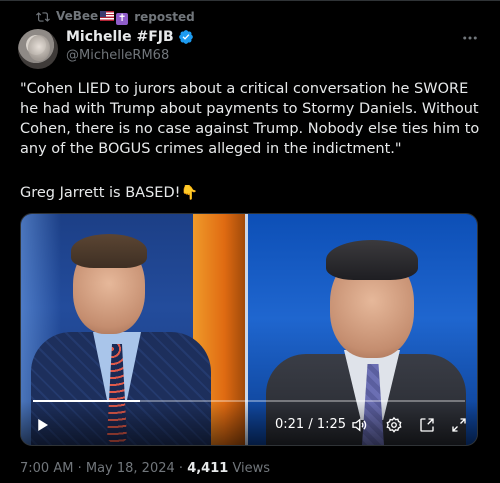 The image size is (500, 483). Describe the element at coordinates (109, 251) in the screenshot. I see `host-hair` at that location.